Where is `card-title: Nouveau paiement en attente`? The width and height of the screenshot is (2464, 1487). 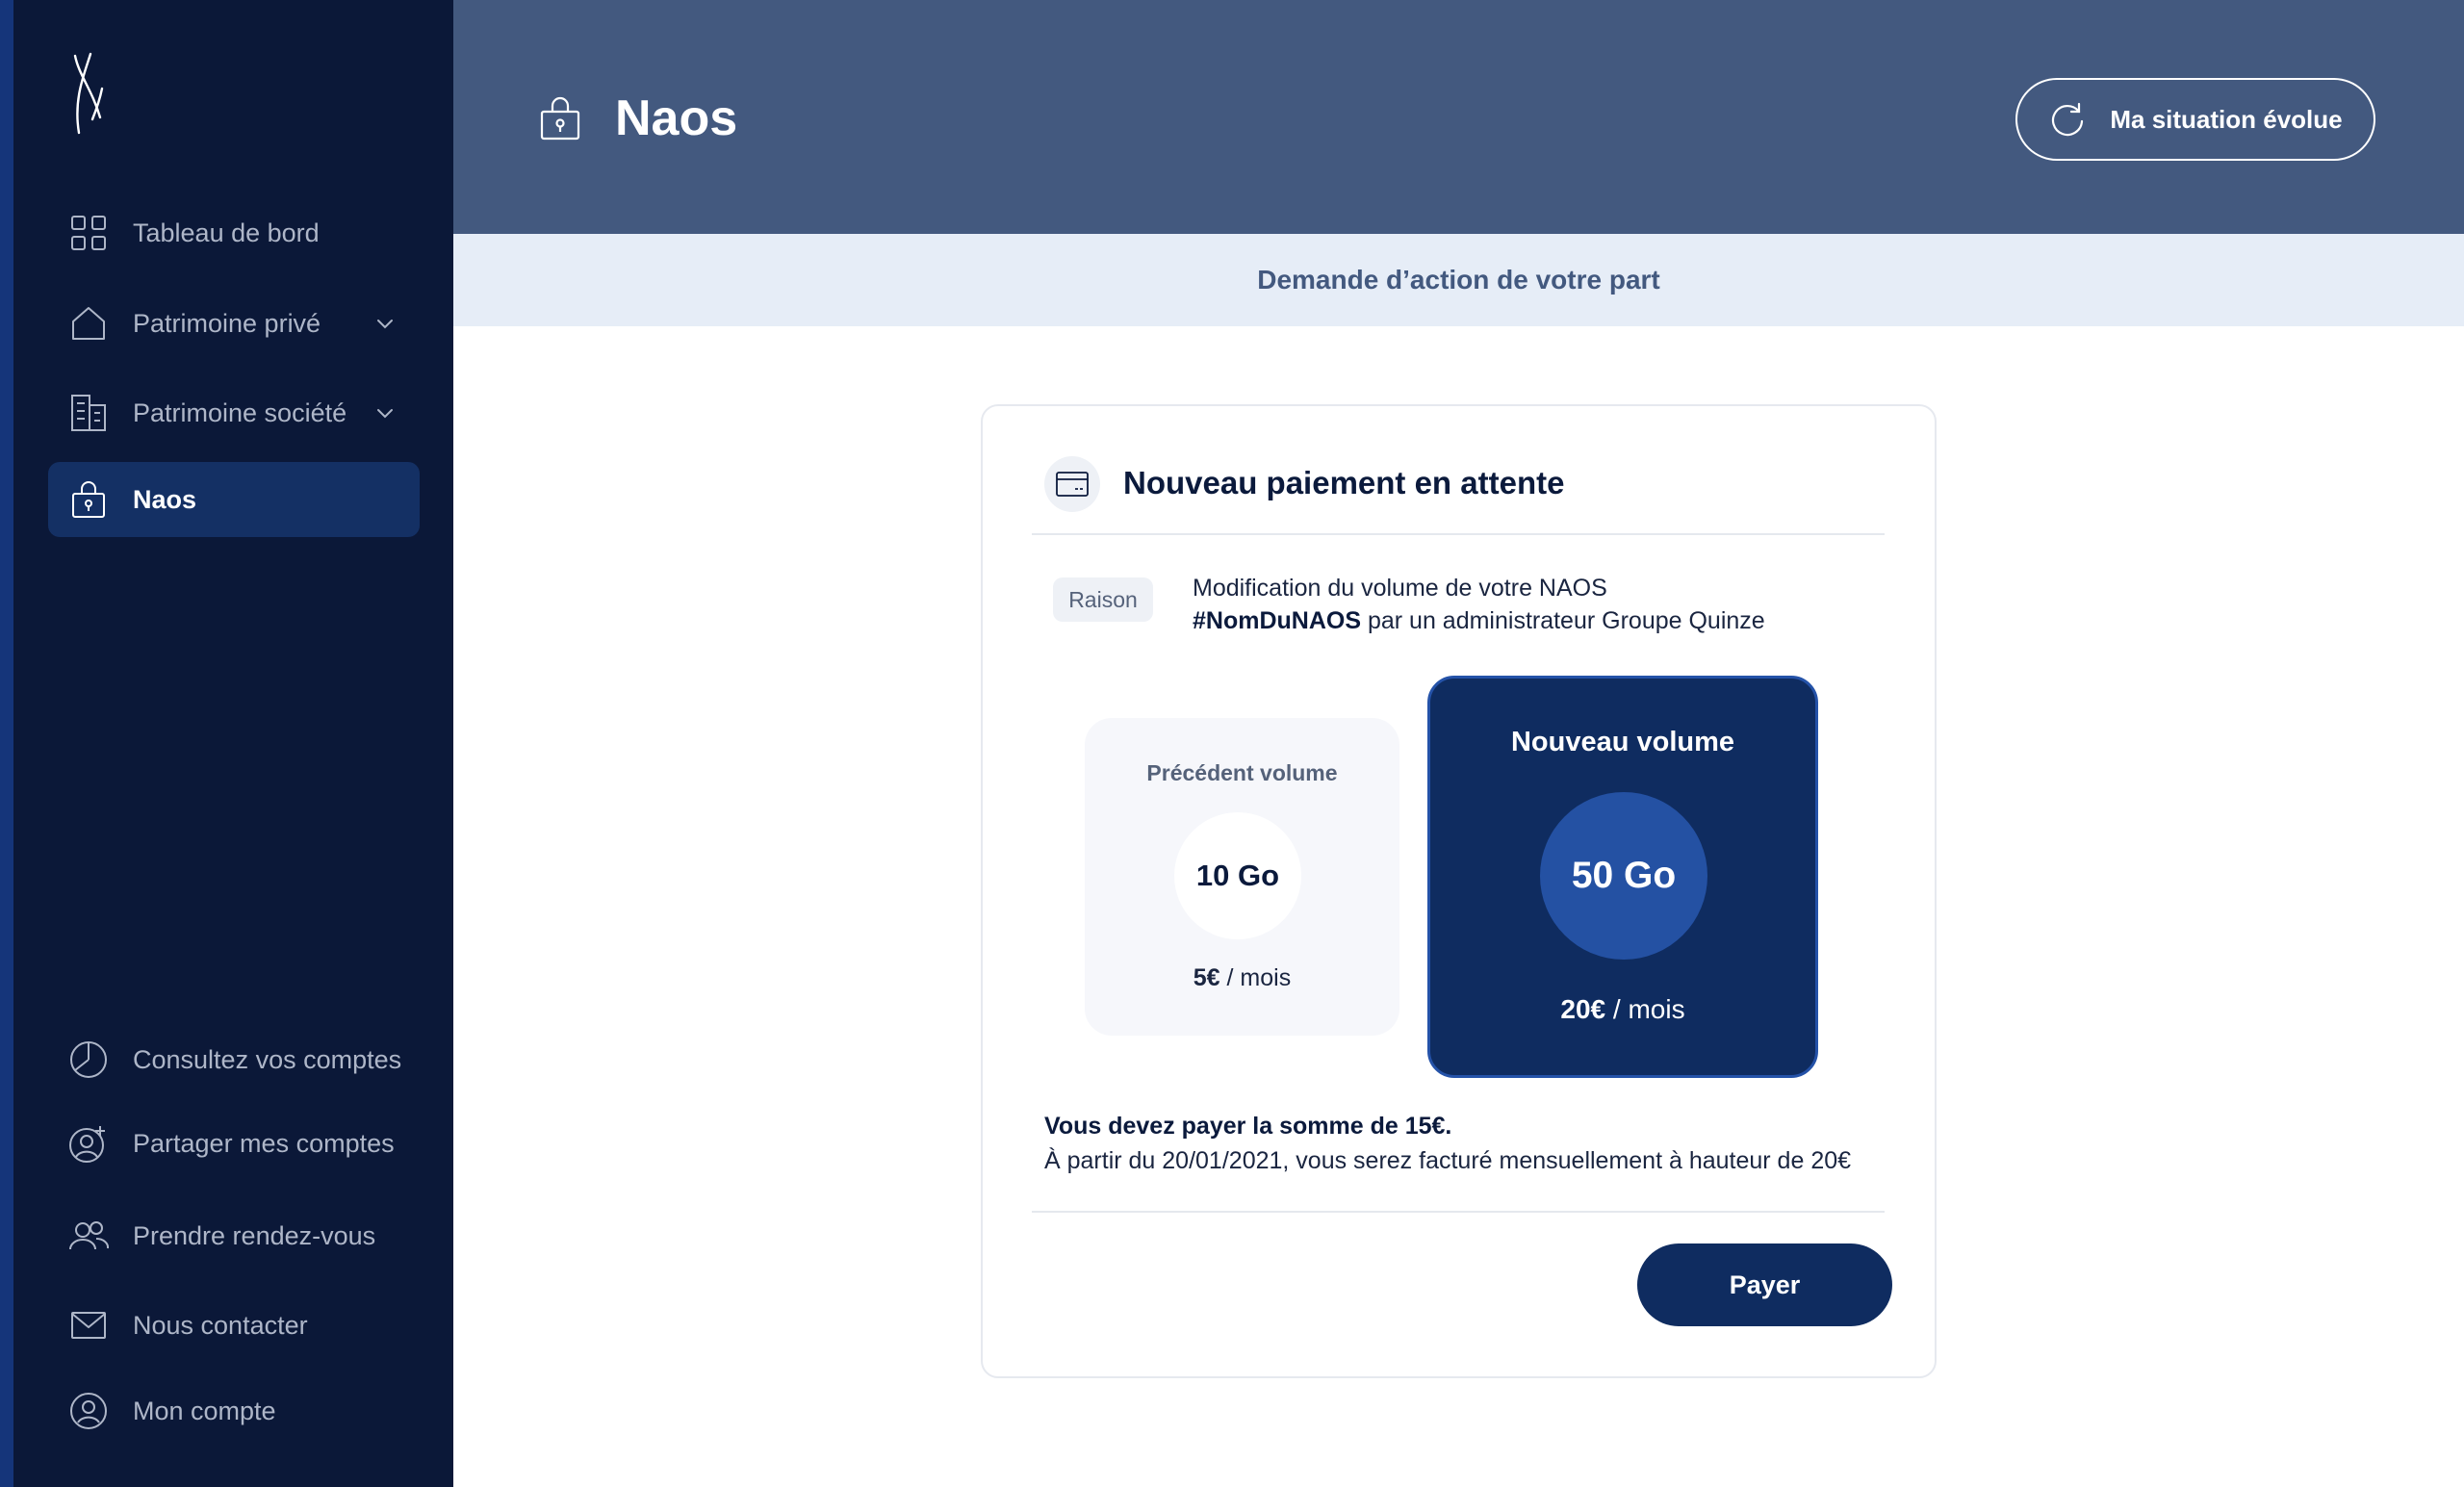 card-title: Nouveau paiement en attente is located at coordinates (1344, 482).